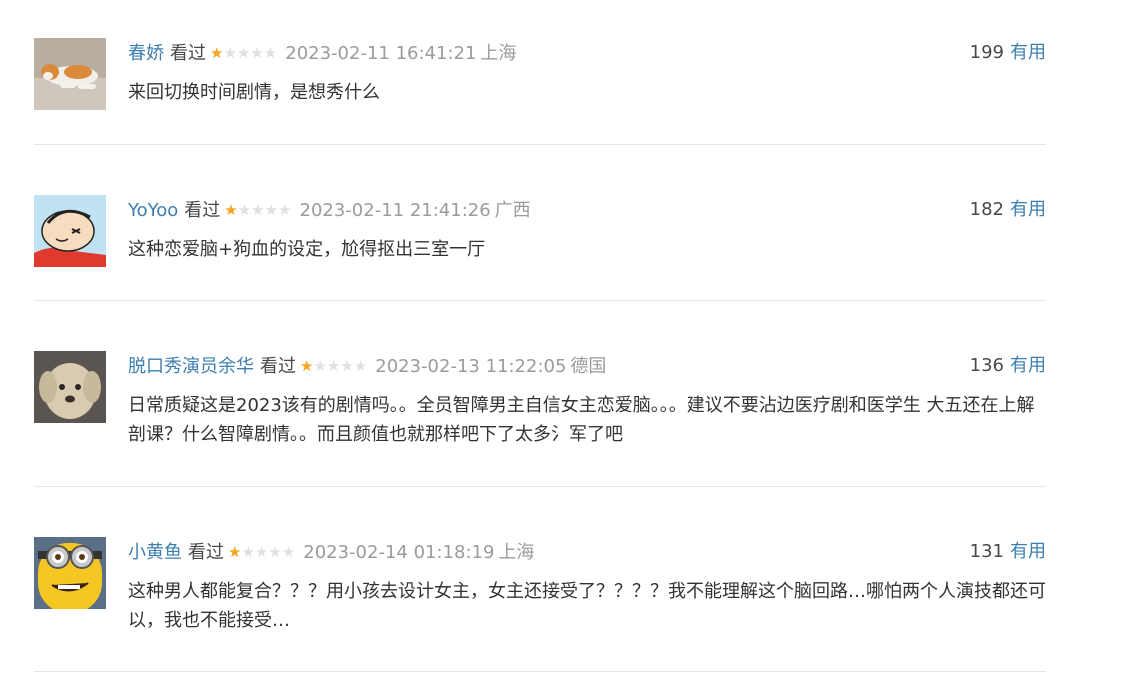 The height and width of the screenshot is (676, 1132). Describe the element at coordinates (986, 551) in the screenshot. I see `vote-count: 131` at that location.